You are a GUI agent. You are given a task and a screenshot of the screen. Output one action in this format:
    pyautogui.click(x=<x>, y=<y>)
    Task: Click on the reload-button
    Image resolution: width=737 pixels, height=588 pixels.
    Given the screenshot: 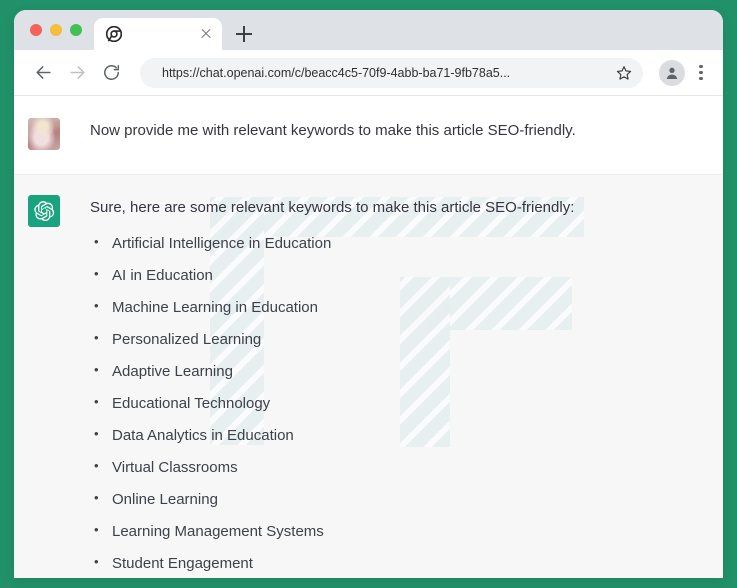 What is the action you would take?
    pyautogui.click(x=111, y=73)
    